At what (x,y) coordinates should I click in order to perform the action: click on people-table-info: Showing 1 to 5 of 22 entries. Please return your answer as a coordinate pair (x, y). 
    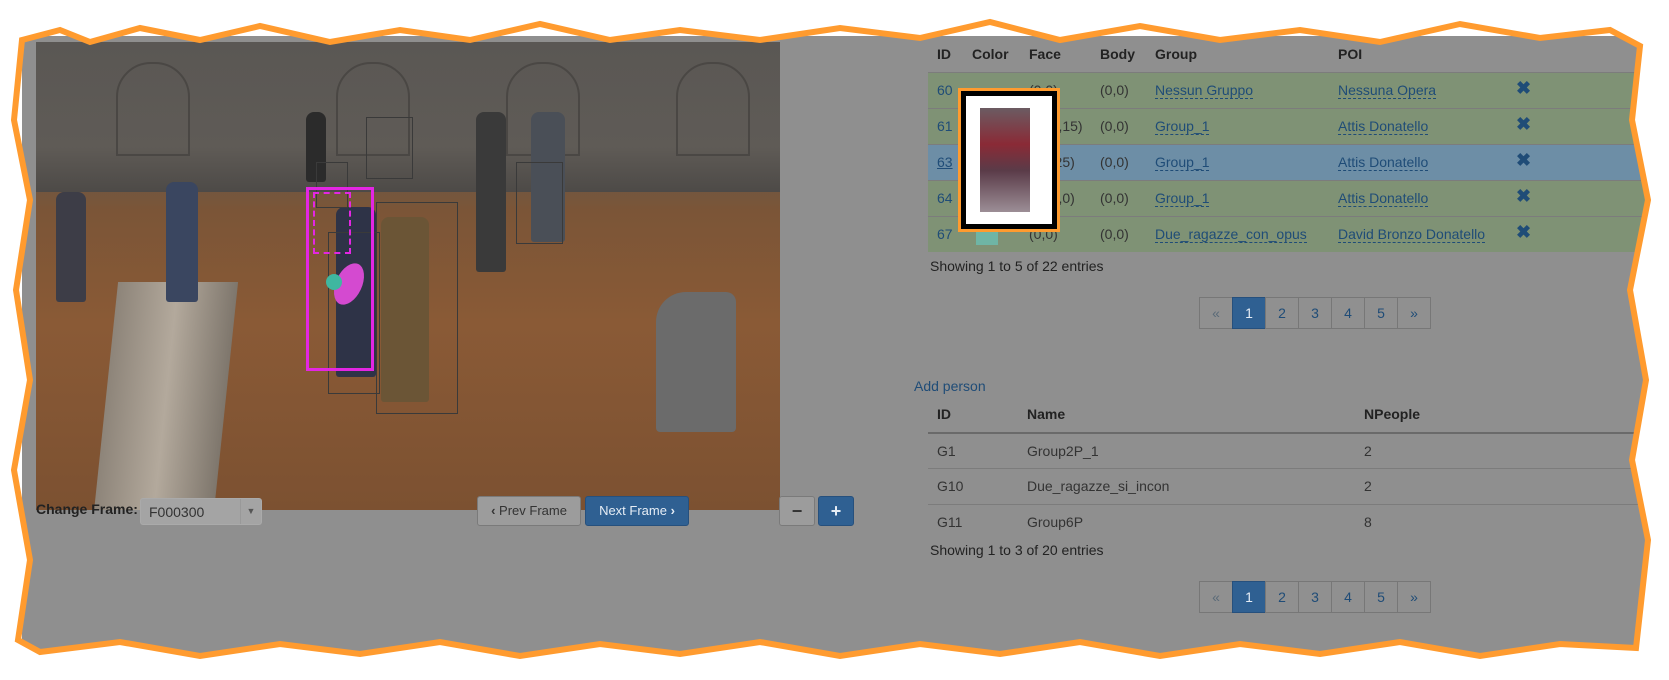
    Looking at the image, I should click on (1017, 266).